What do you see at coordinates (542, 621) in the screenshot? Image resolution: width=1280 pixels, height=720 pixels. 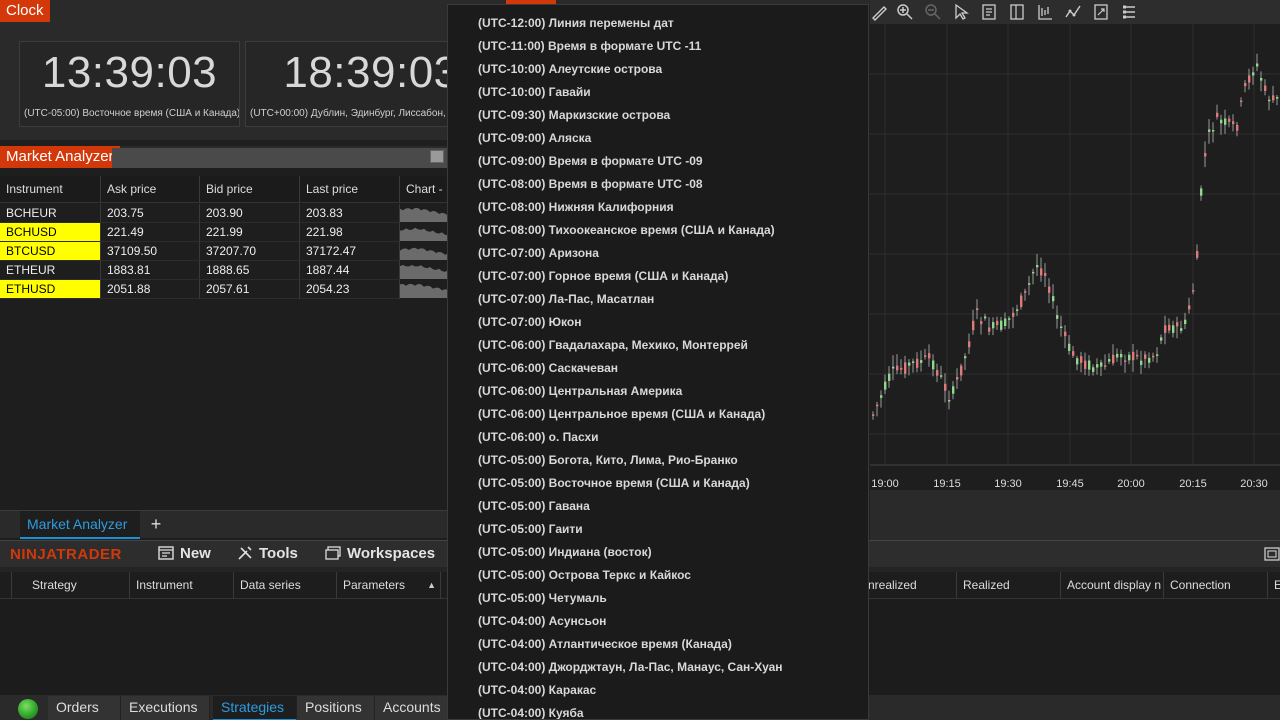 I see `list-item: (UTC-04:00) Асунсьон` at bounding box center [542, 621].